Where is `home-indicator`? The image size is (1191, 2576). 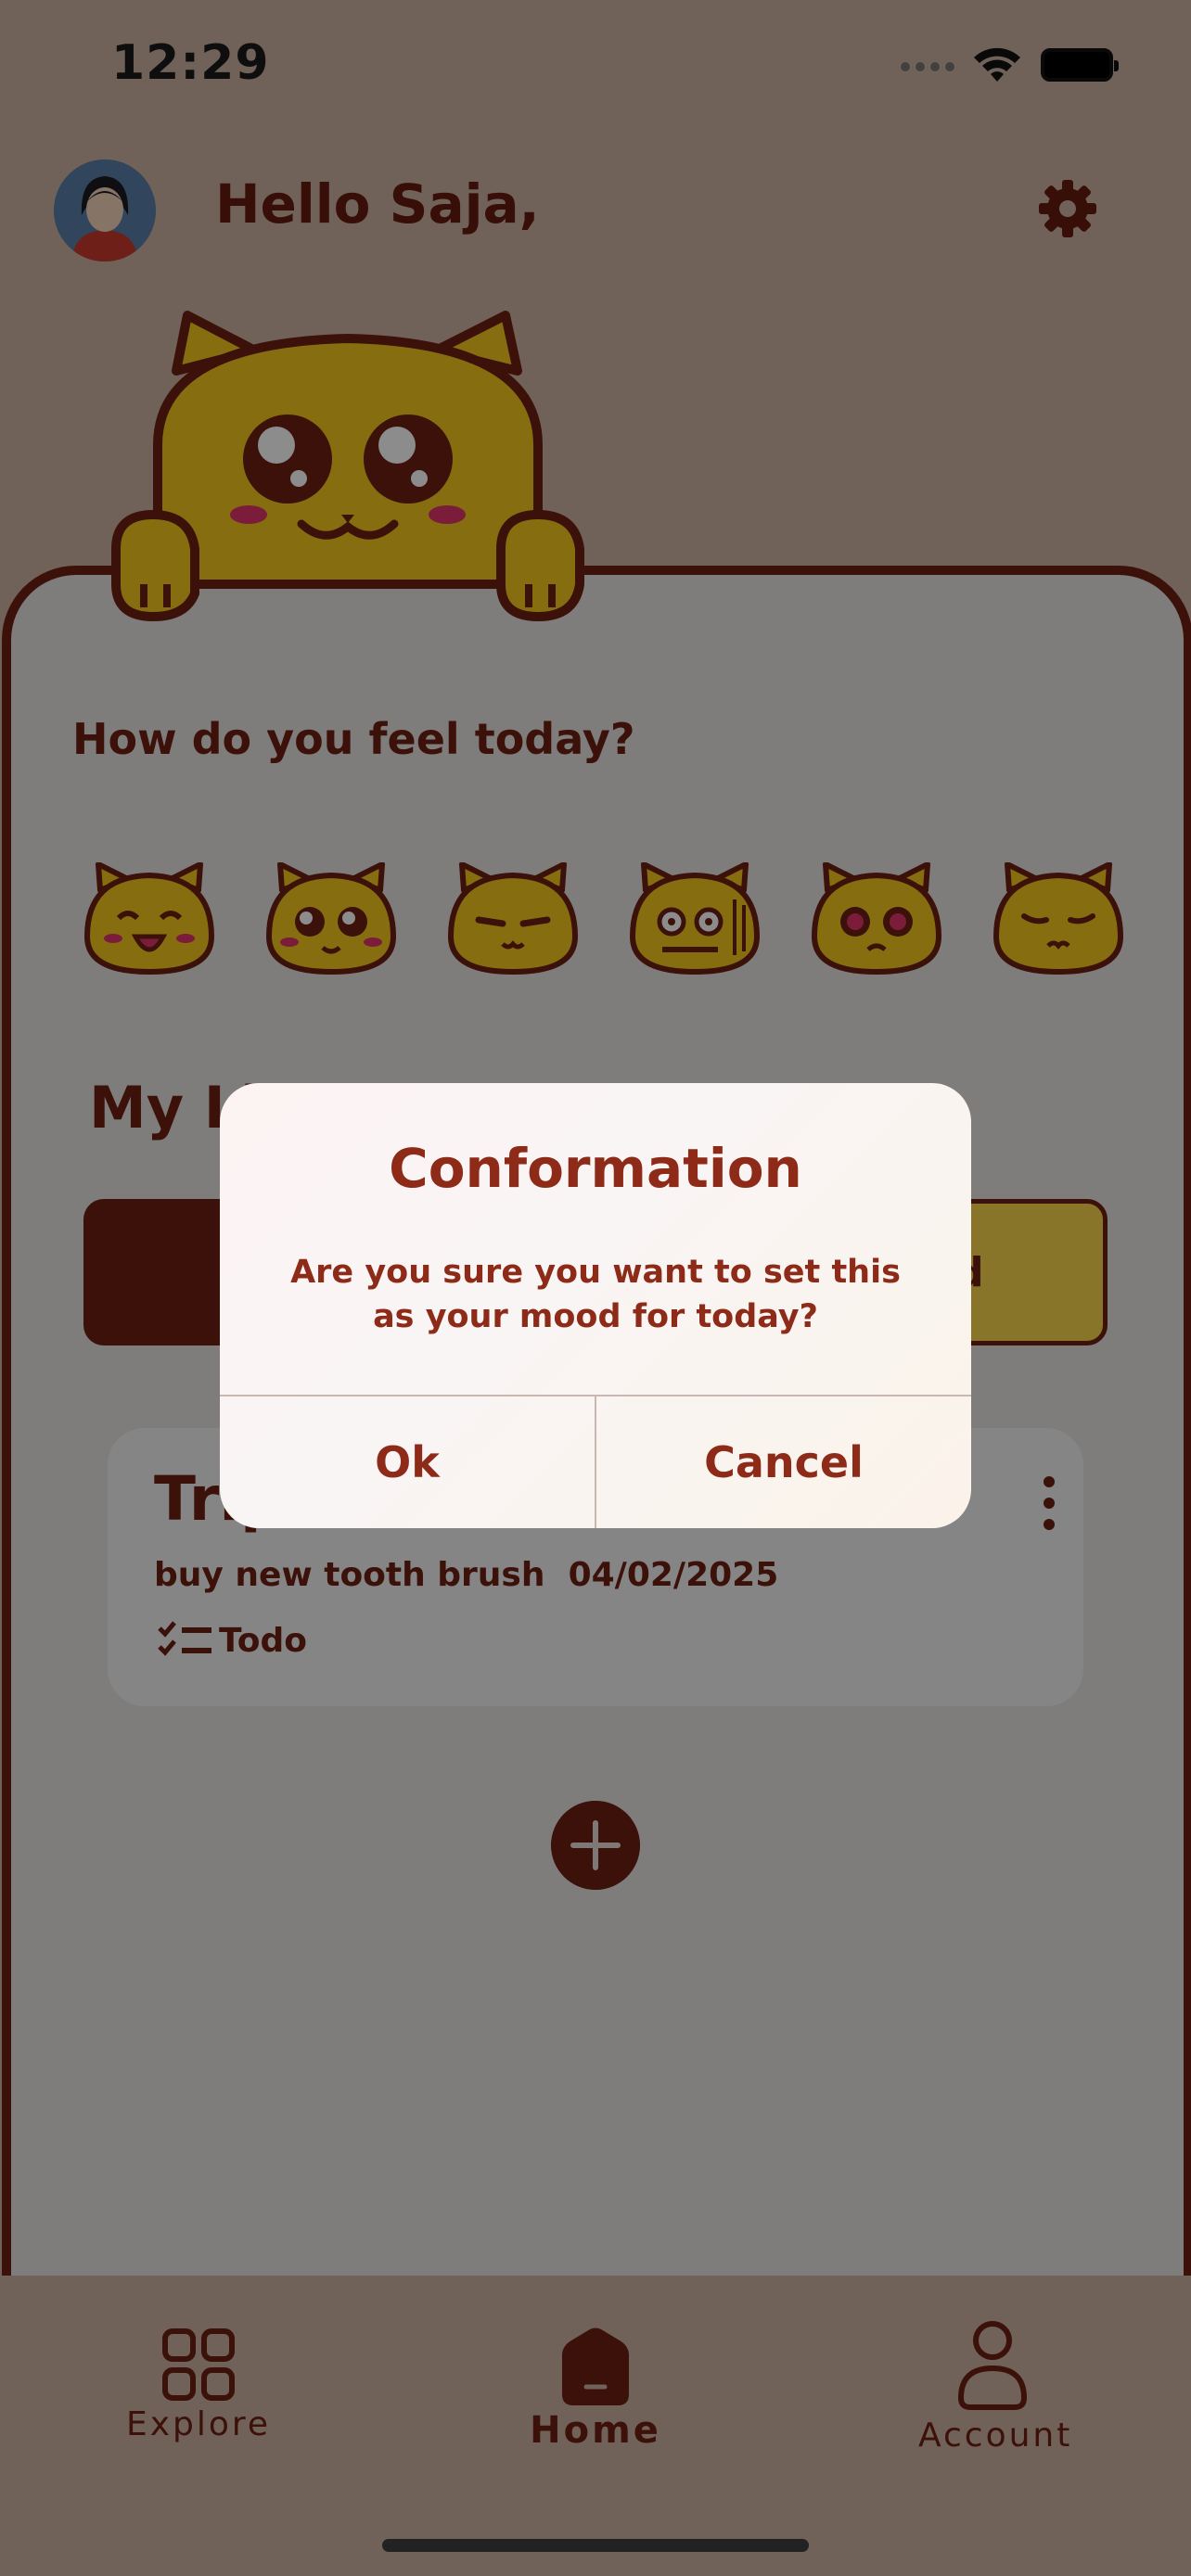 home-indicator is located at coordinates (595, 2545).